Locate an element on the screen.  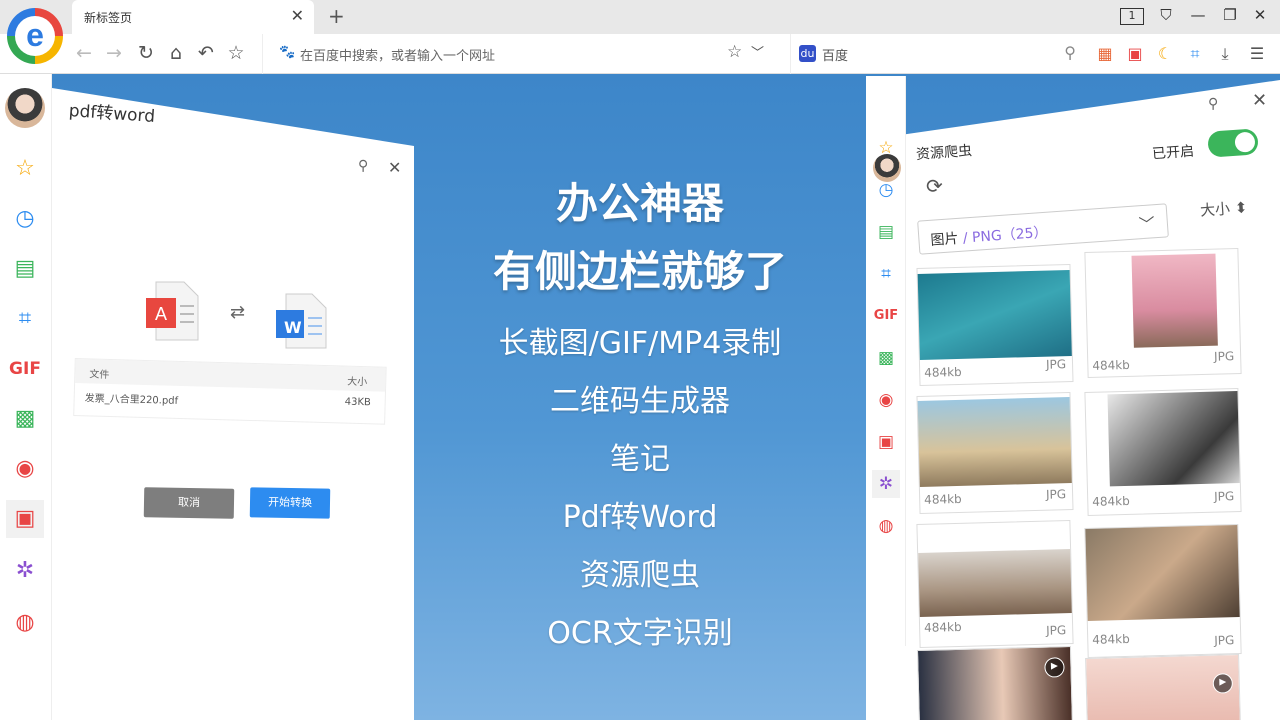
crawler-toggle is located at coordinates (1233, 143).